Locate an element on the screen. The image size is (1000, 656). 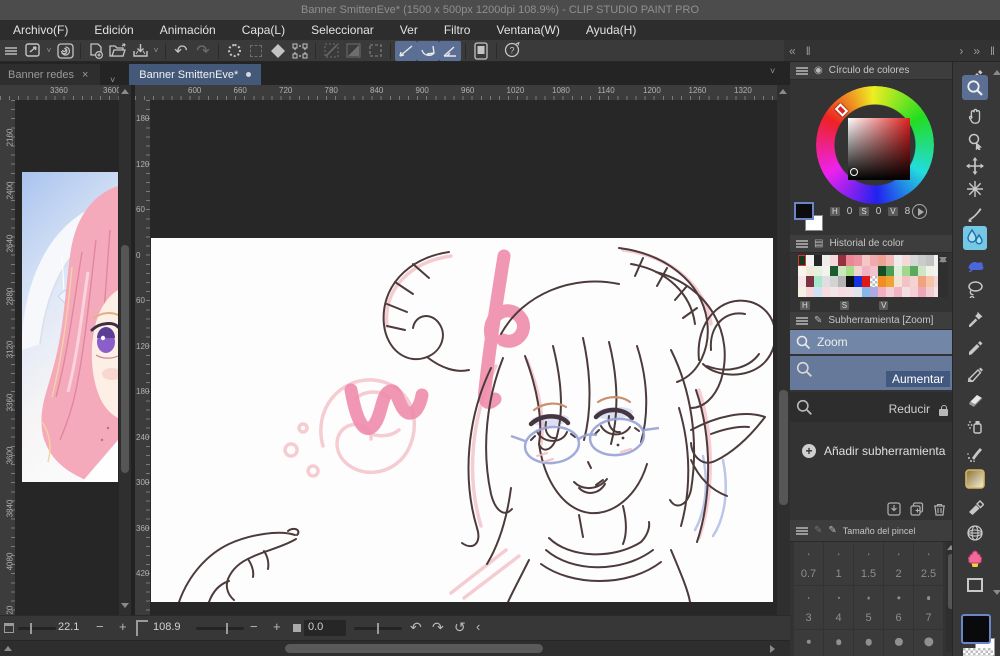
main-zoom-in-button: + is located at coordinates (277, 626).